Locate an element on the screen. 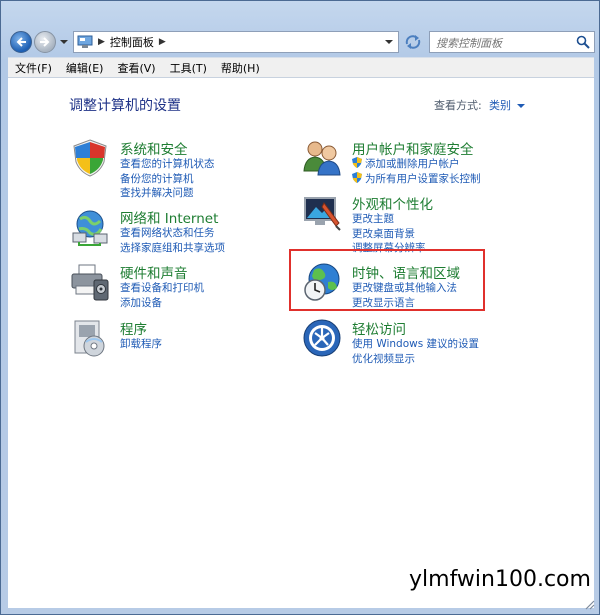 The width and height of the screenshot is (600, 615). link-parental-controls: 为所有用户设置家长控制 is located at coordinates (416, 179).